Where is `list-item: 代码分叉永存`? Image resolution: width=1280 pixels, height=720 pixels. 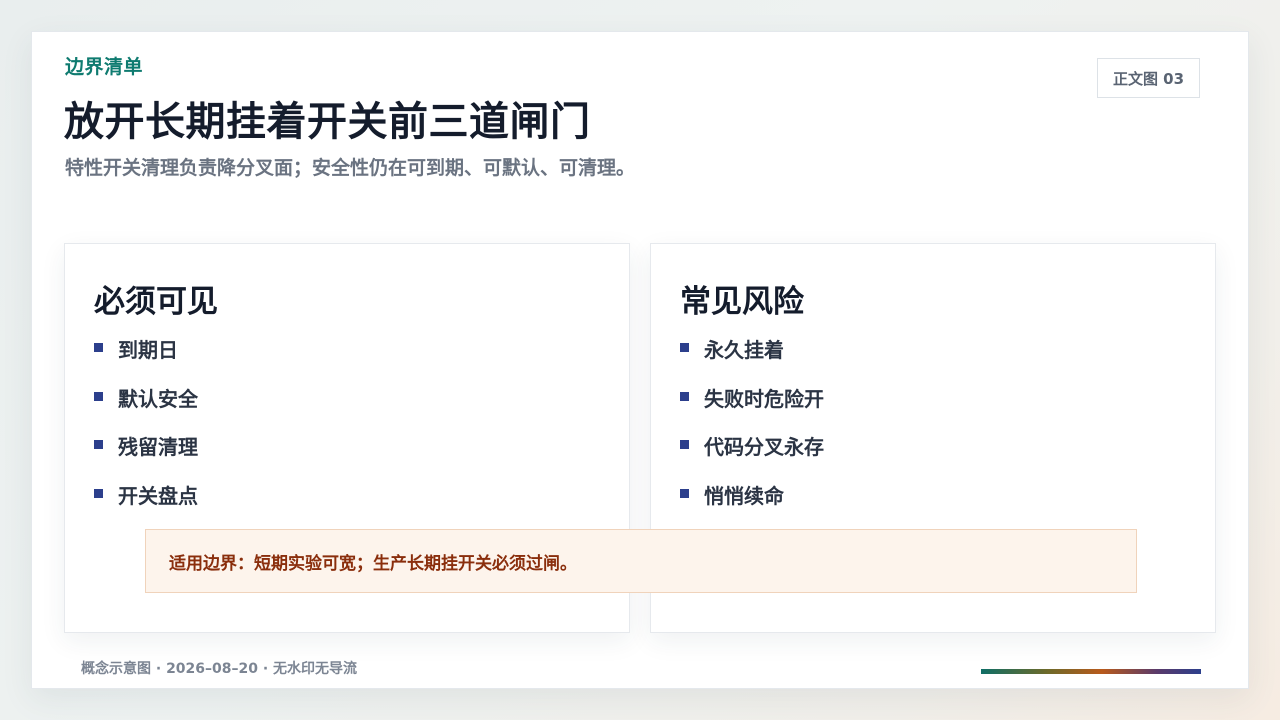
list-item: 代码分叉永存 is located at coordinates (752, 455).